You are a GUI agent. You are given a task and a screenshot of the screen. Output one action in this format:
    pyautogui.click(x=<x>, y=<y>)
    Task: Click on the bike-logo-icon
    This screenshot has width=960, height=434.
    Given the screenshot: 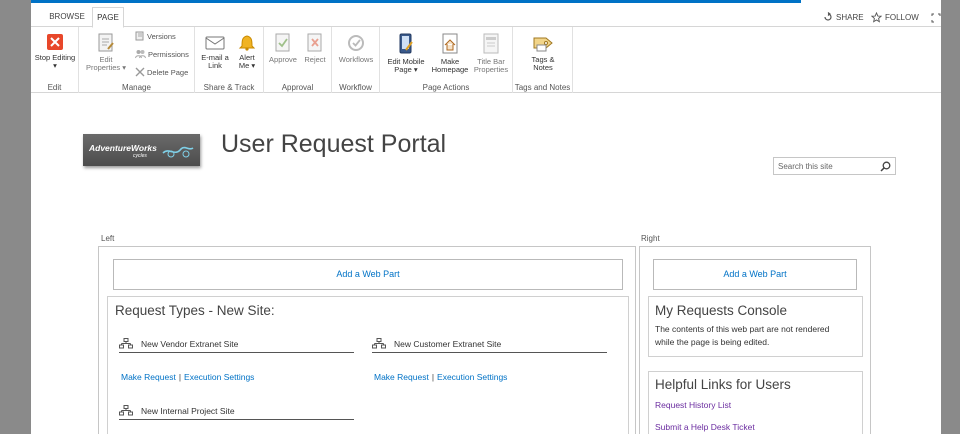 What is the action you would take?
    pyautogui.click(x=178, y=152)
    